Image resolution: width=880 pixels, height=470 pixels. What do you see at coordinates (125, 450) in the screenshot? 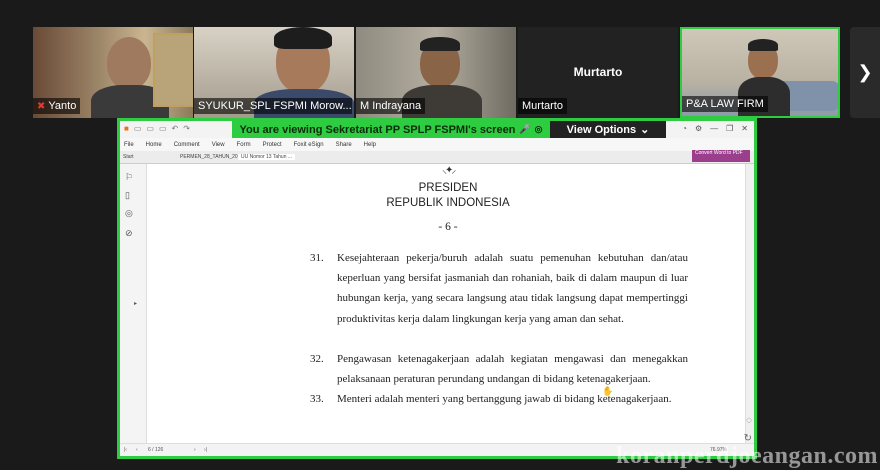
I see `first-page-icon: |‹` at bounding box center [125, 450].